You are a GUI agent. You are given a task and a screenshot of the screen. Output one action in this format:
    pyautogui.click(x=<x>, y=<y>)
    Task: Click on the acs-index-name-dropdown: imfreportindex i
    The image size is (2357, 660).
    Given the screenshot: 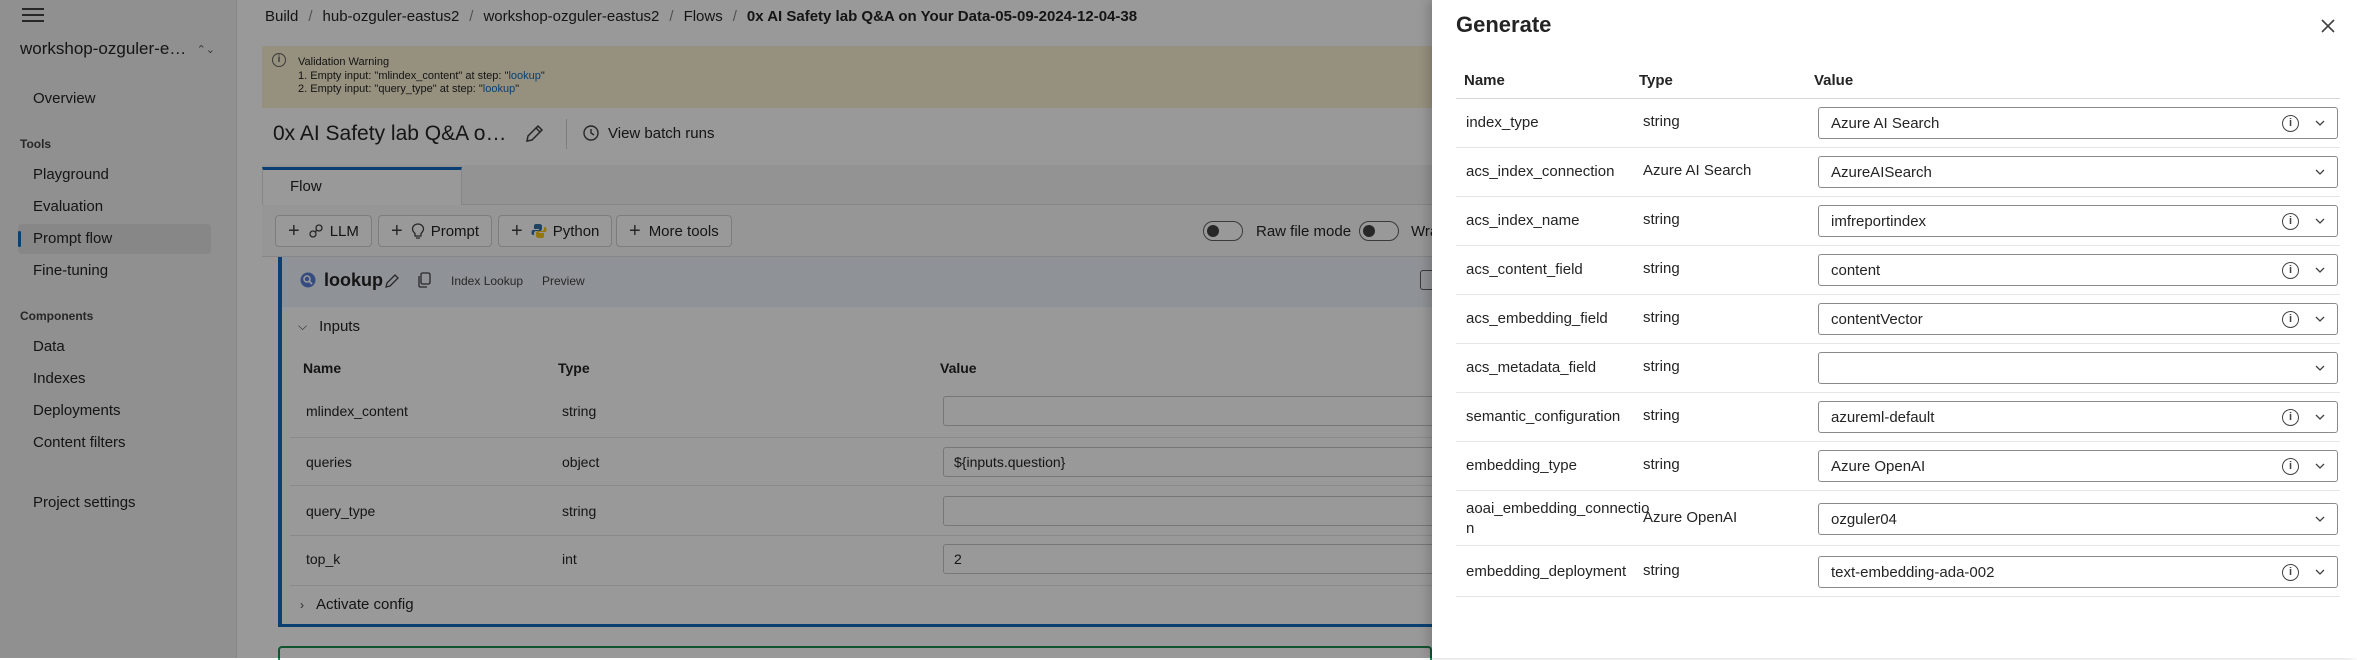 What is the action you would take?
    pyautogui.click(x=2078, y=221)
    